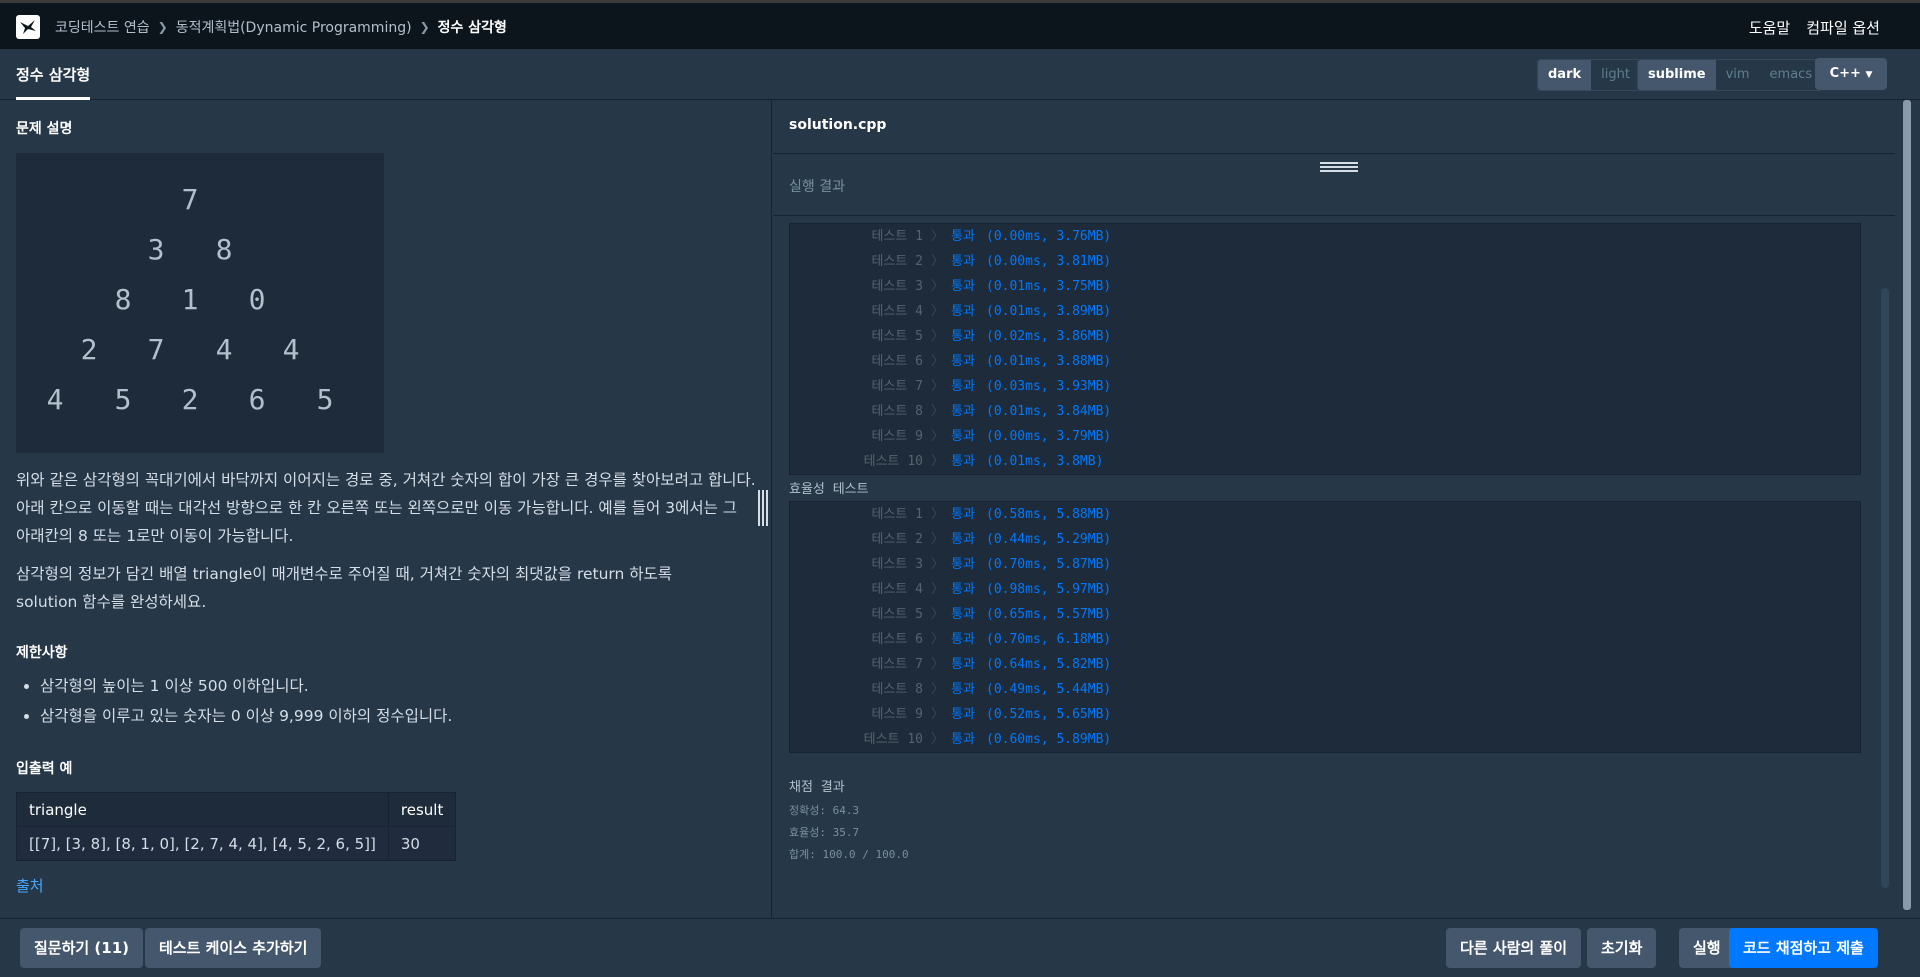  I want to click on theme-light-button: light, so click(1615, 75).